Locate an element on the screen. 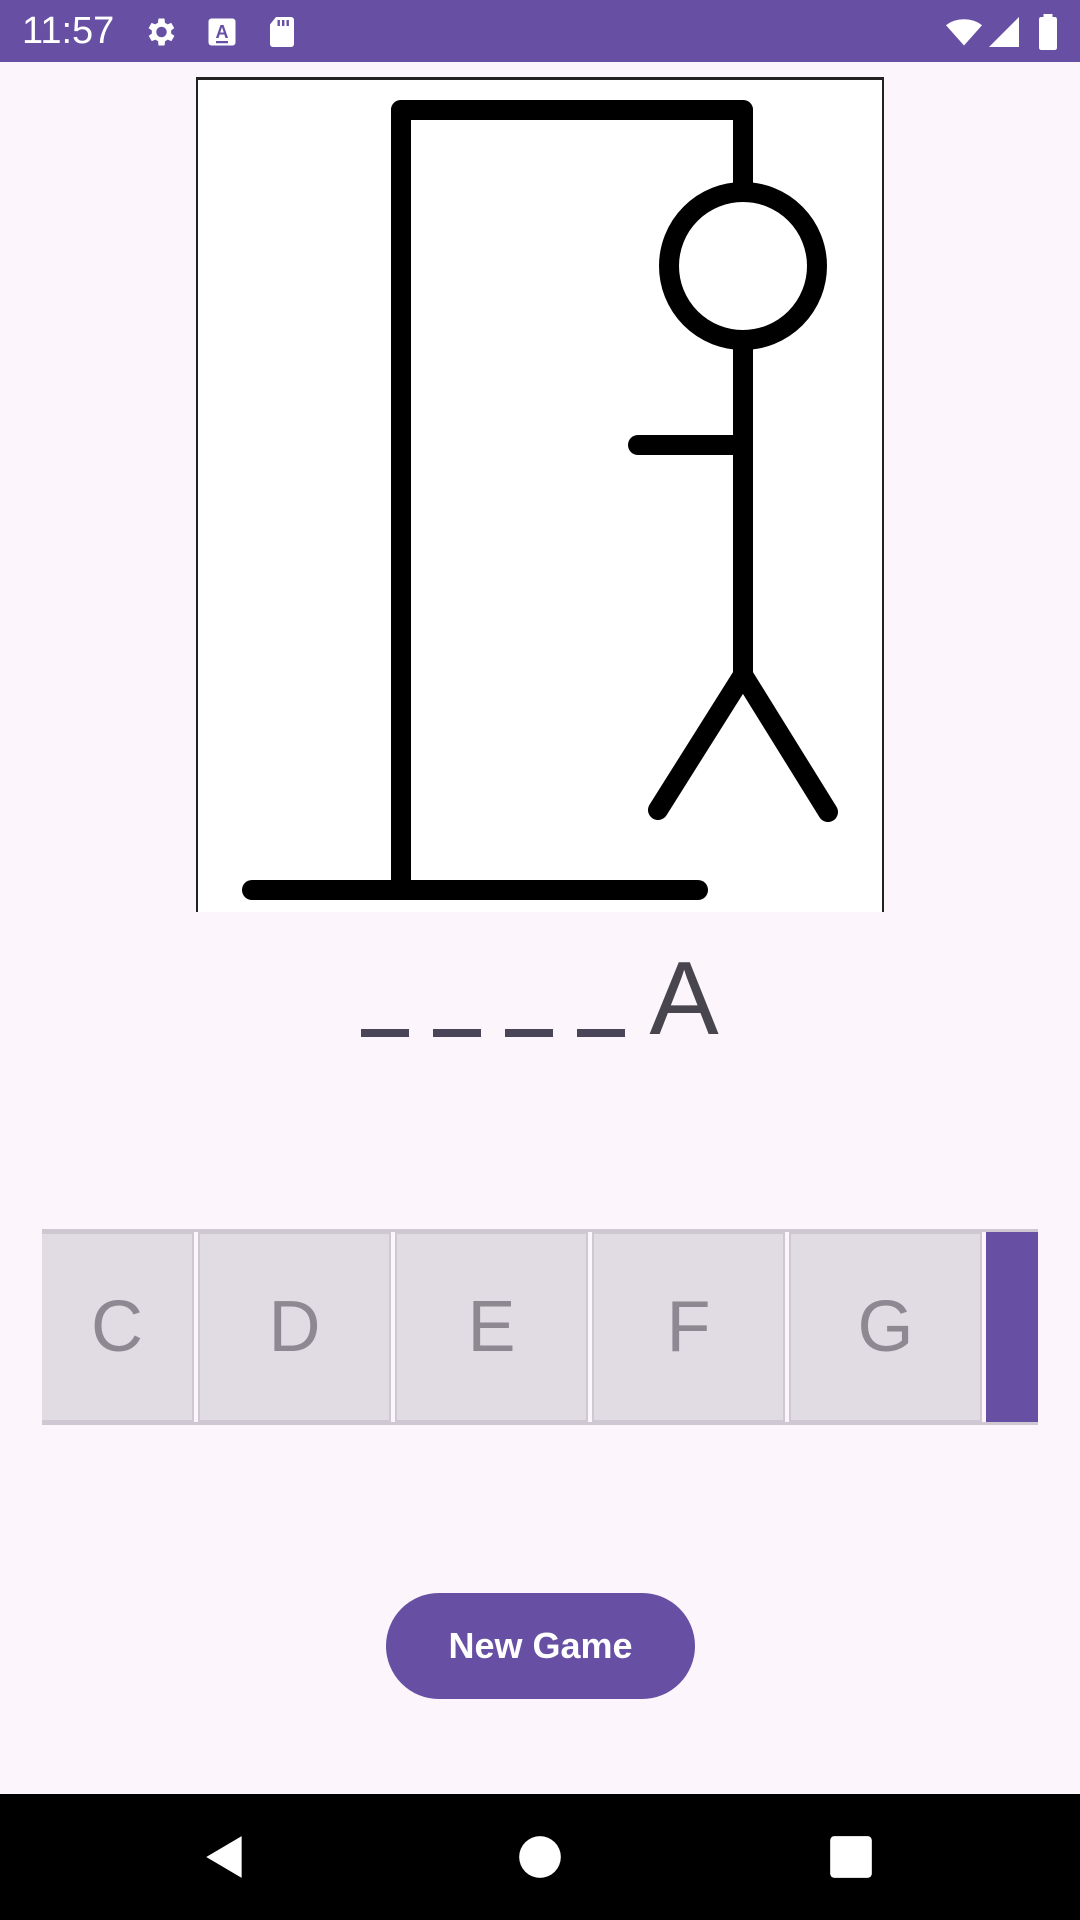  stickman-left-leg is located at coordinates (700, 742).